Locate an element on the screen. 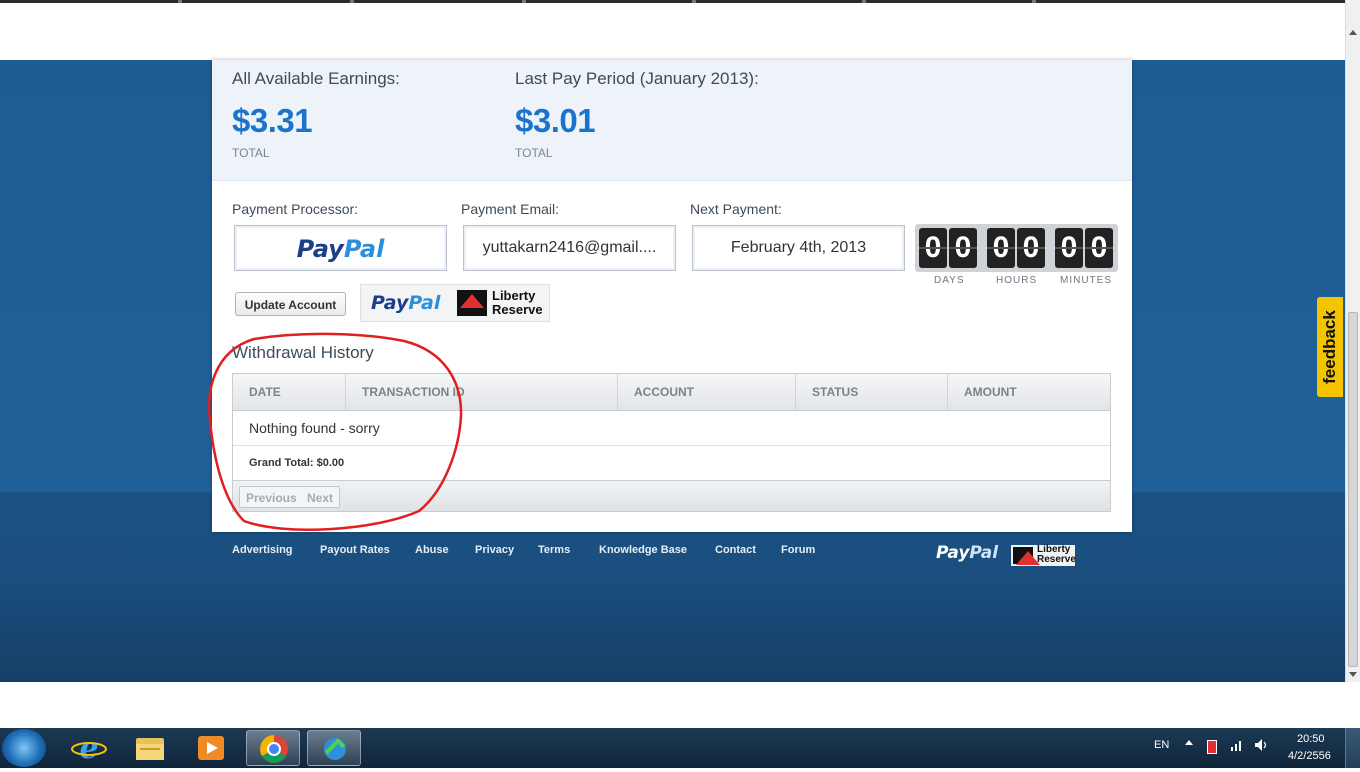  column-header-account: ACCOUNT is located at coordinates (707, 392).